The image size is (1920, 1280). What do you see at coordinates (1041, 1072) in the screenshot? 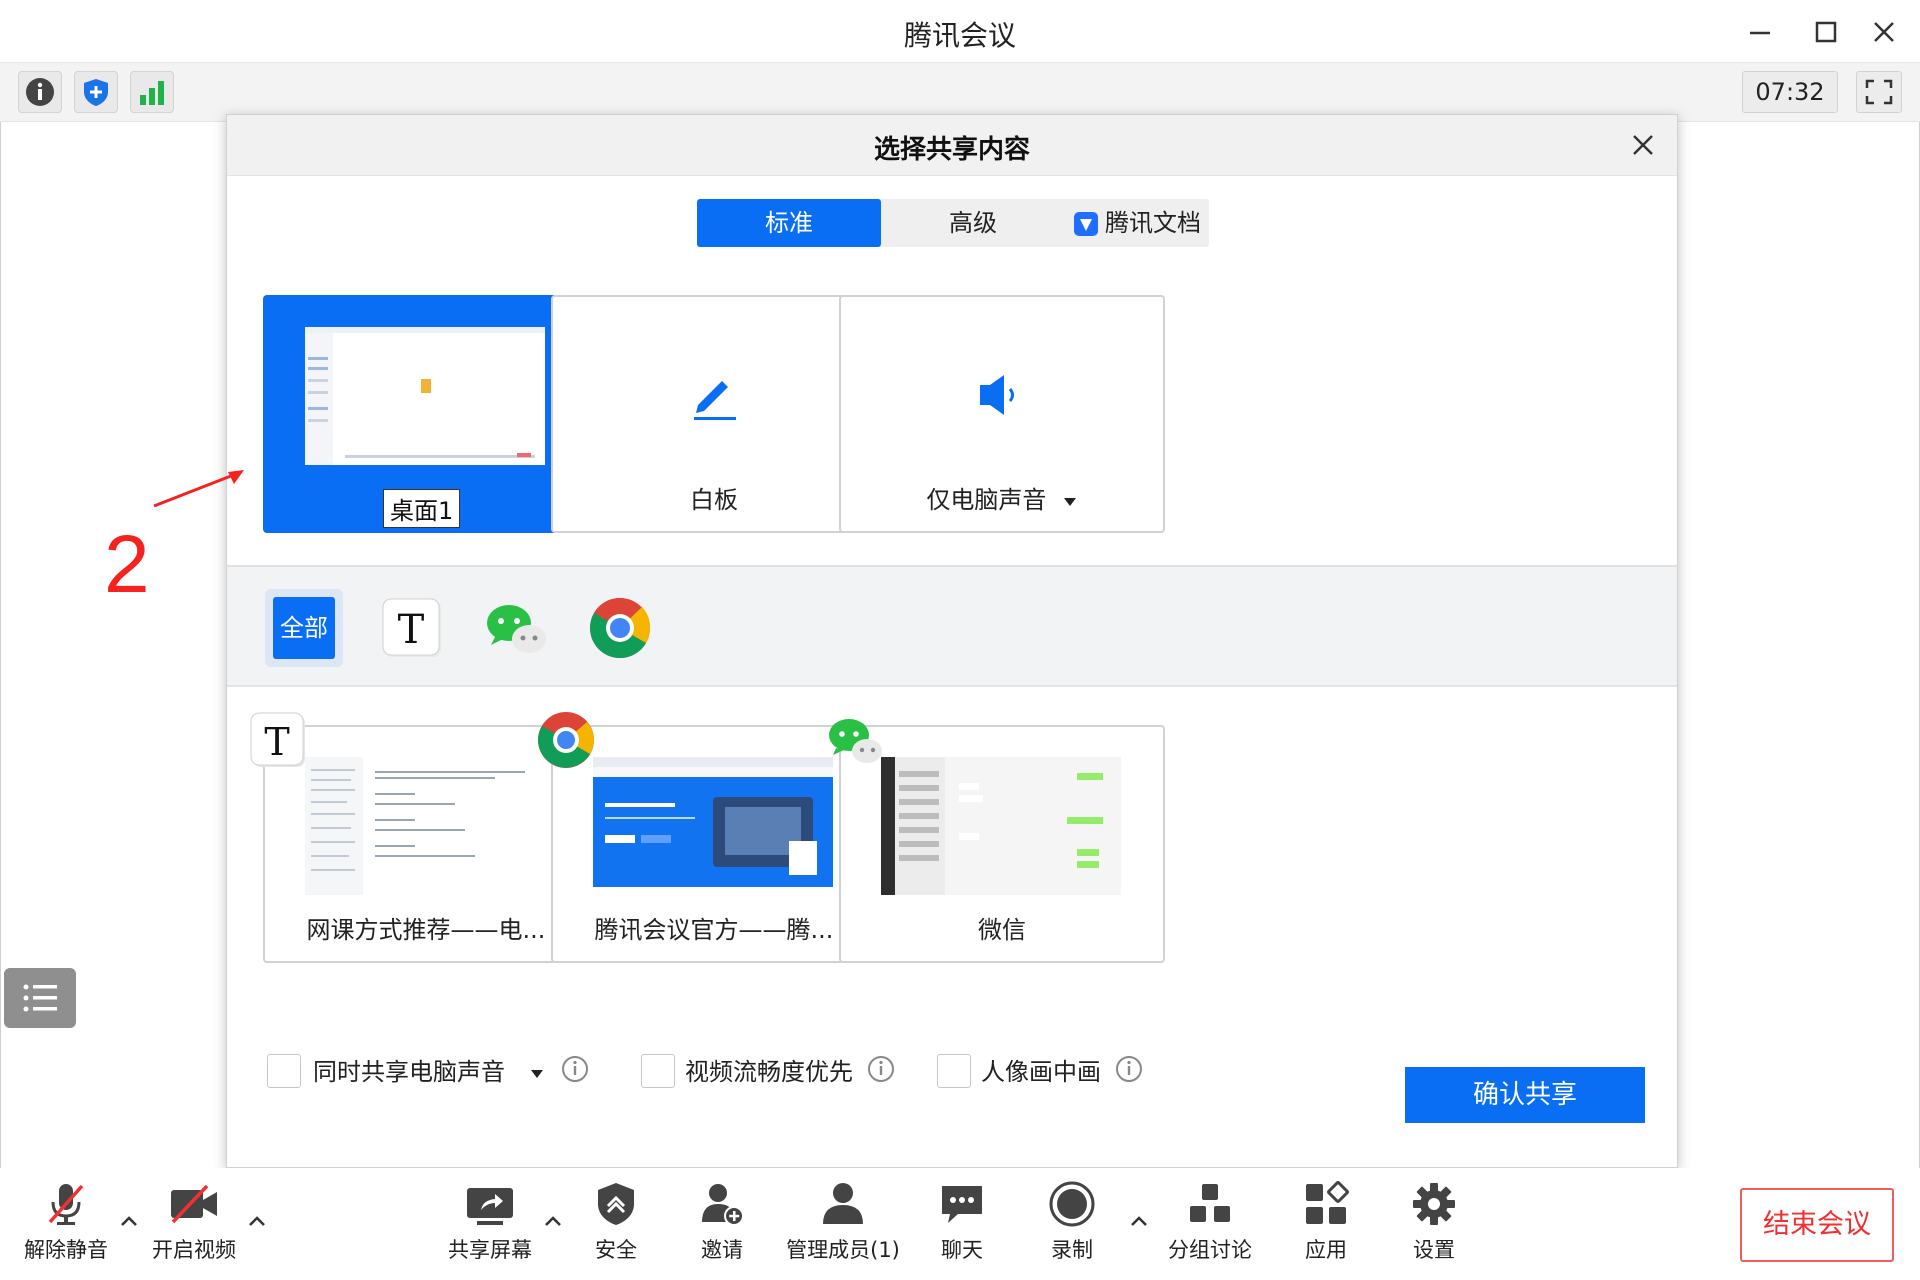
I see `picture-in-picture-label: 人像画中画` at bounding box center [1041, 1072].